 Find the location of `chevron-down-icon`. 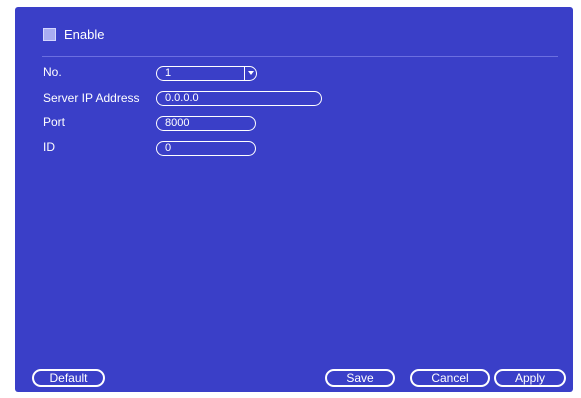

chevron-down-icon is located at coordinates (250, 73).